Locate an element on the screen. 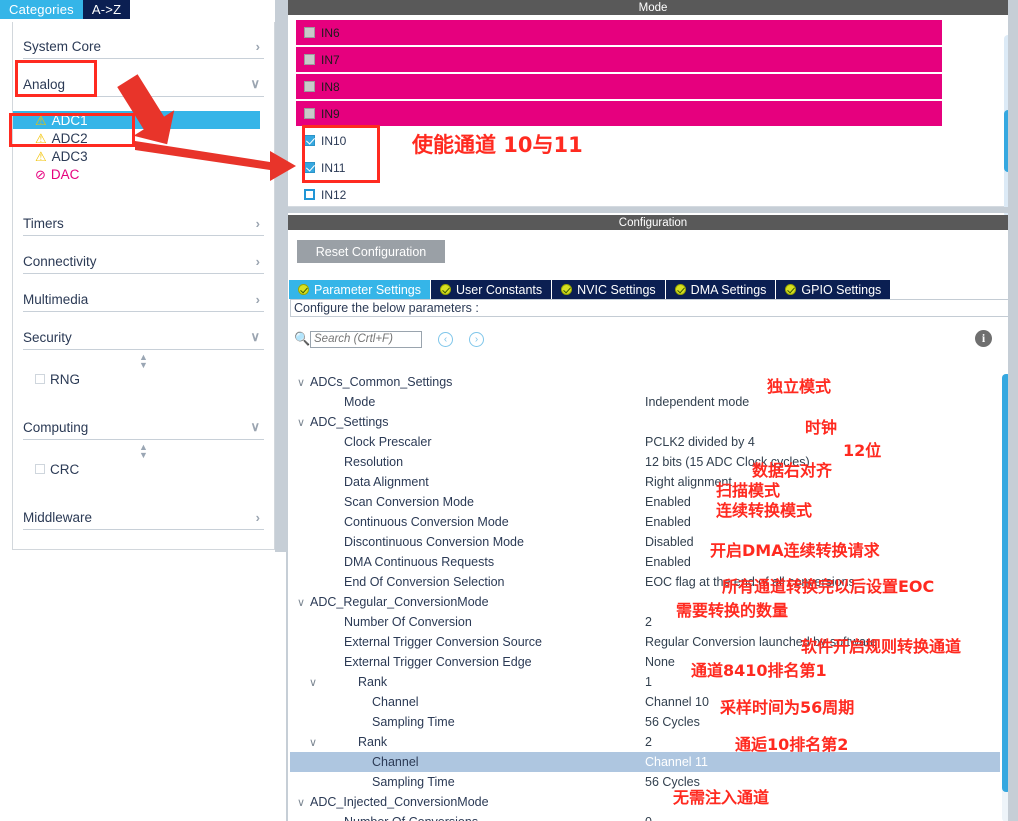 Image resolution: width=1018 pixels, height=821 pixels. tree-row-channel-rank1: Channel Channel 10 is located at coordinates (645, 702).